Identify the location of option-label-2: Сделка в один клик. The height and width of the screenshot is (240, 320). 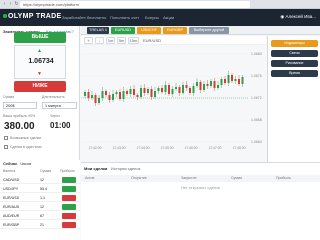
(26, 147).